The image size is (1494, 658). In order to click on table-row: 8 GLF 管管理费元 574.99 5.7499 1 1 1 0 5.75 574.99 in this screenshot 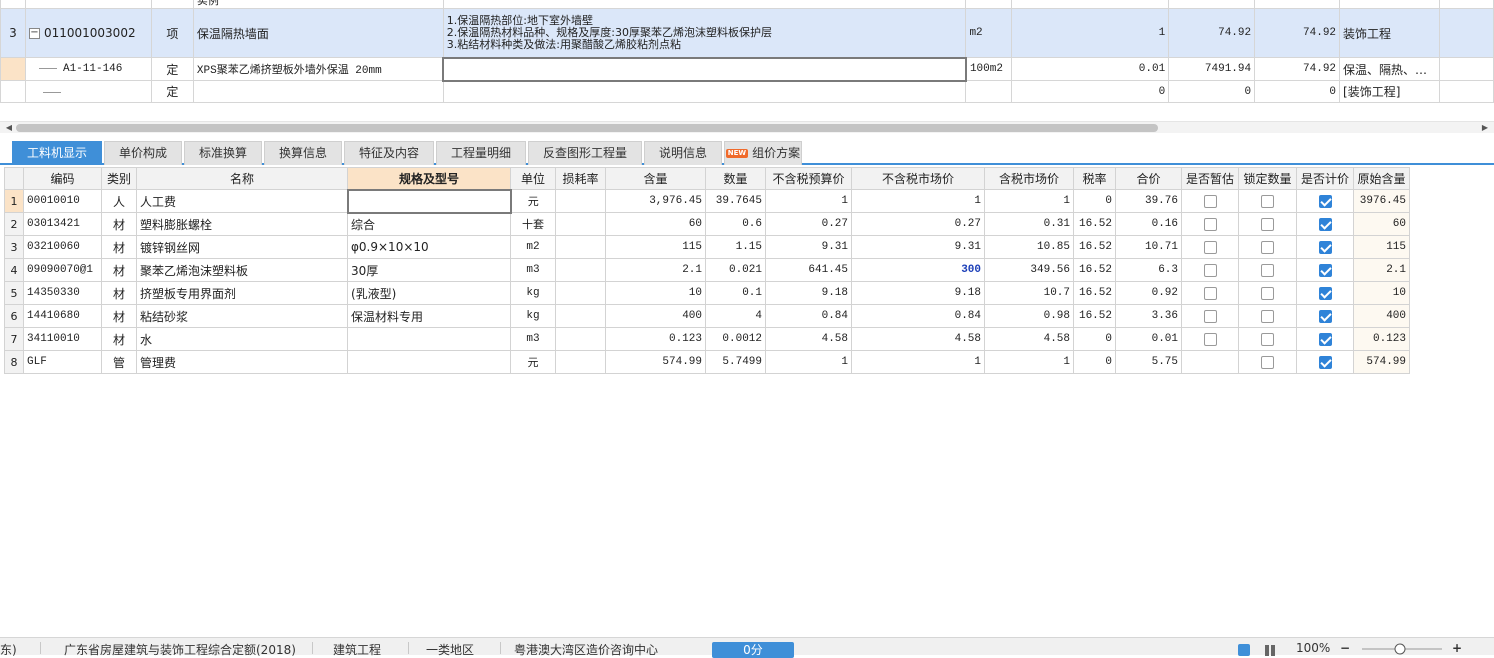, I will do `click(707, 362)`.